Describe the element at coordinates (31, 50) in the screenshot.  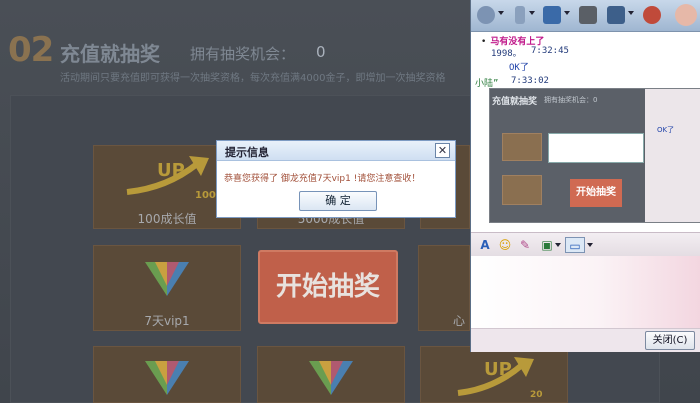
I see `step-number: 02` at that location.